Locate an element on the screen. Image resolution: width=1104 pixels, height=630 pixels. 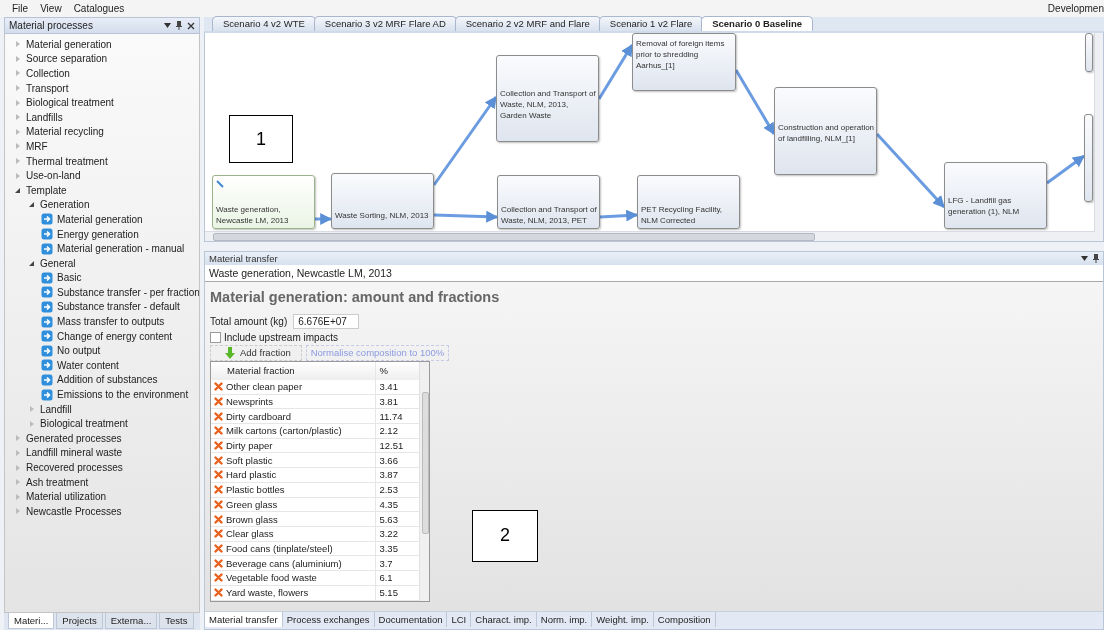
close-icon is located at coordinates (191, 25).